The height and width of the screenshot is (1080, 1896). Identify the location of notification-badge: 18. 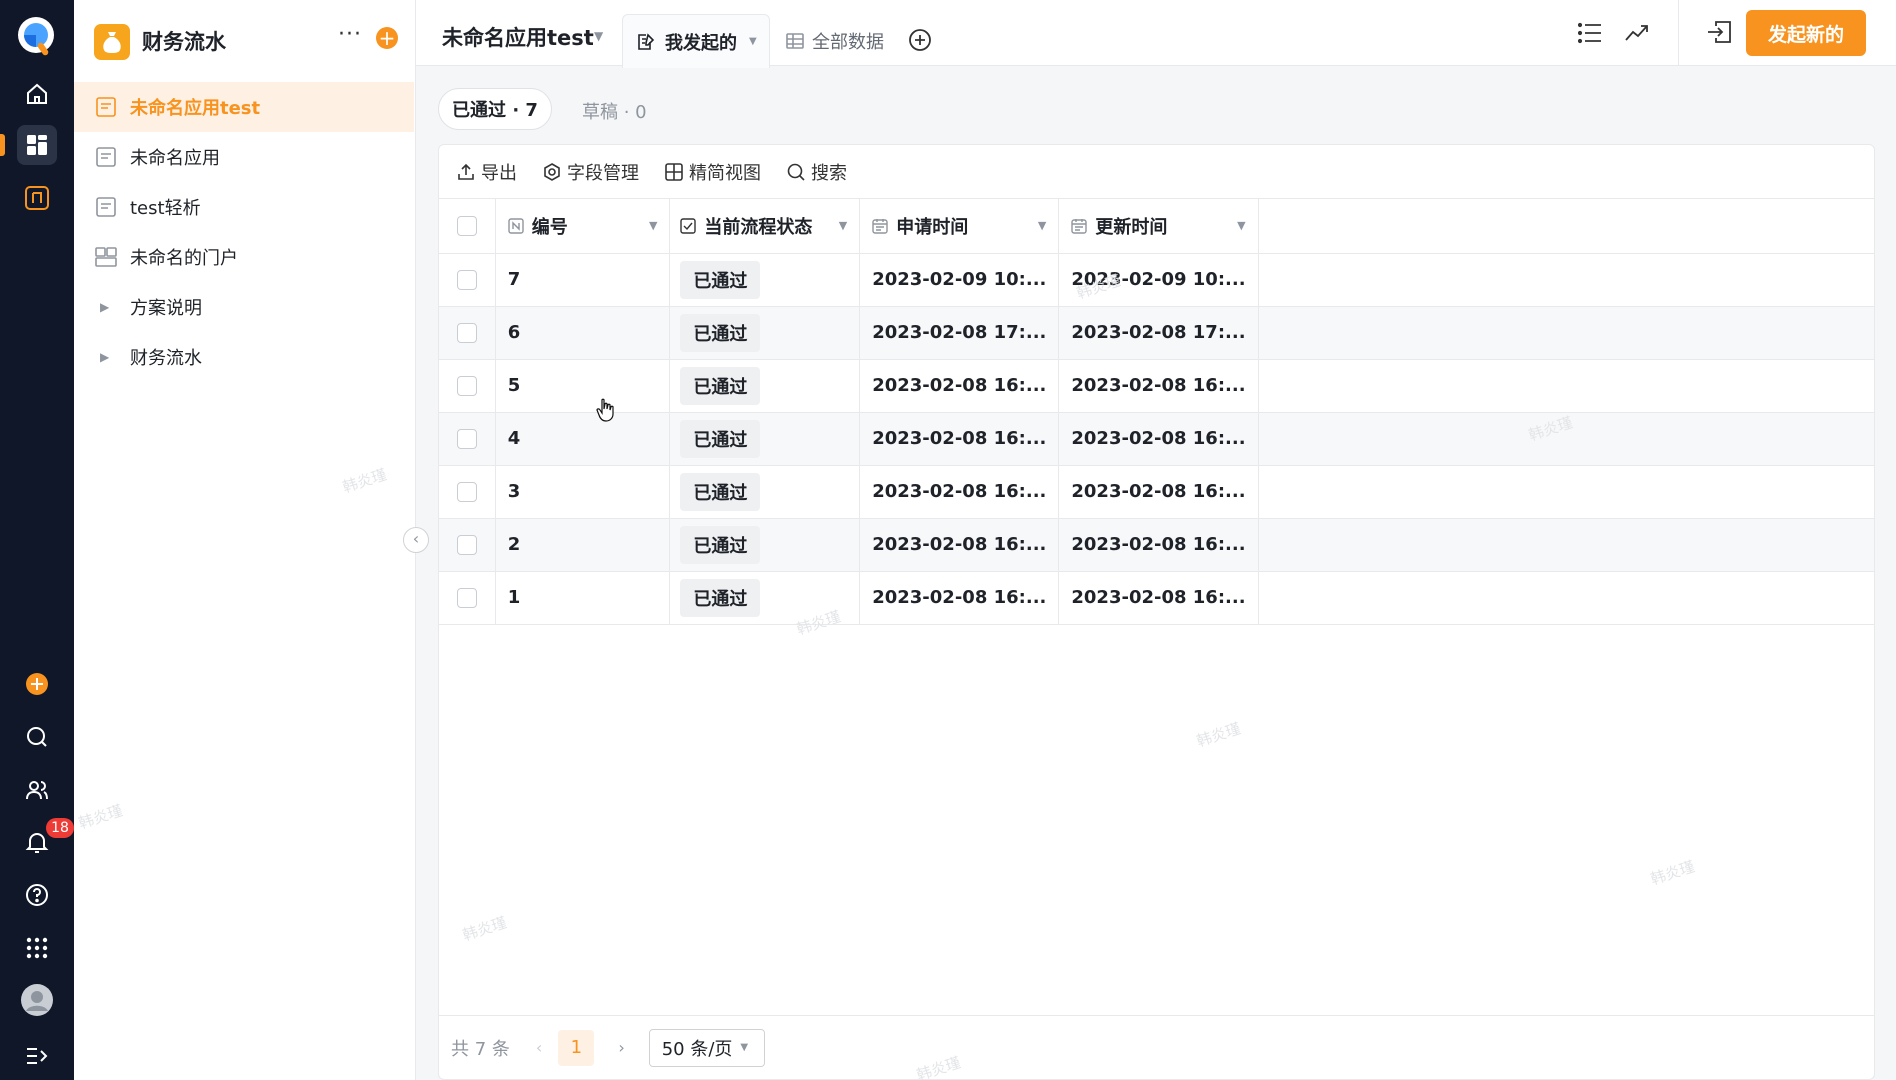
(60, 828).